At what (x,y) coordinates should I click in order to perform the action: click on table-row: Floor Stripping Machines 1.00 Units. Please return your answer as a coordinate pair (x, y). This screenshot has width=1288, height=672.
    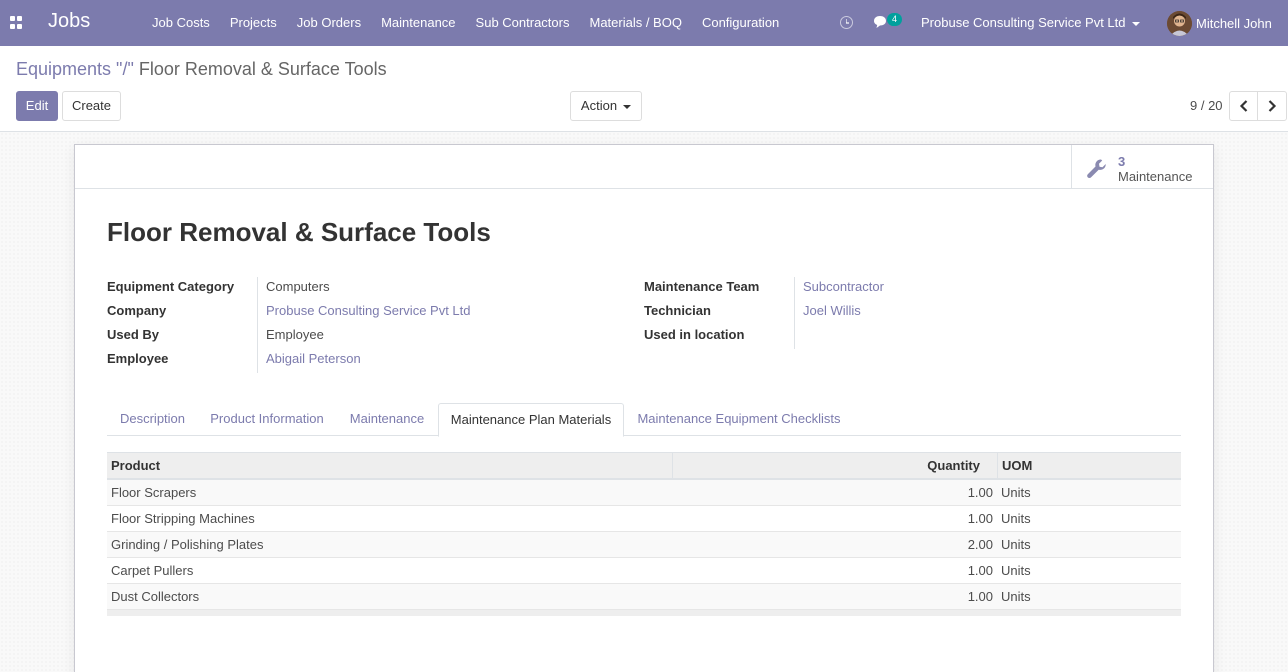
    Looking at the image, I should click on (644, 519).